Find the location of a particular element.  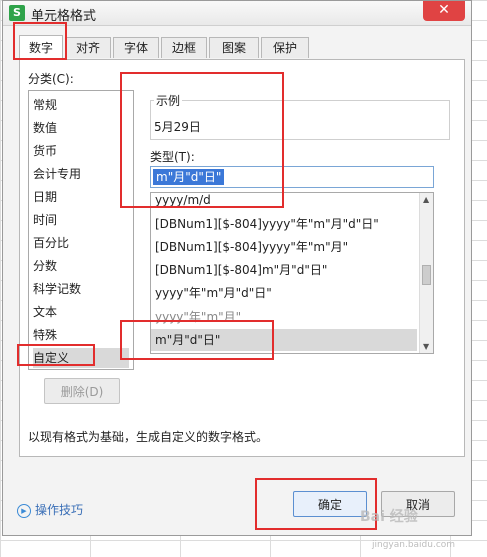

scroll-up-icon: ▲ is located at coordinates (426, 199).